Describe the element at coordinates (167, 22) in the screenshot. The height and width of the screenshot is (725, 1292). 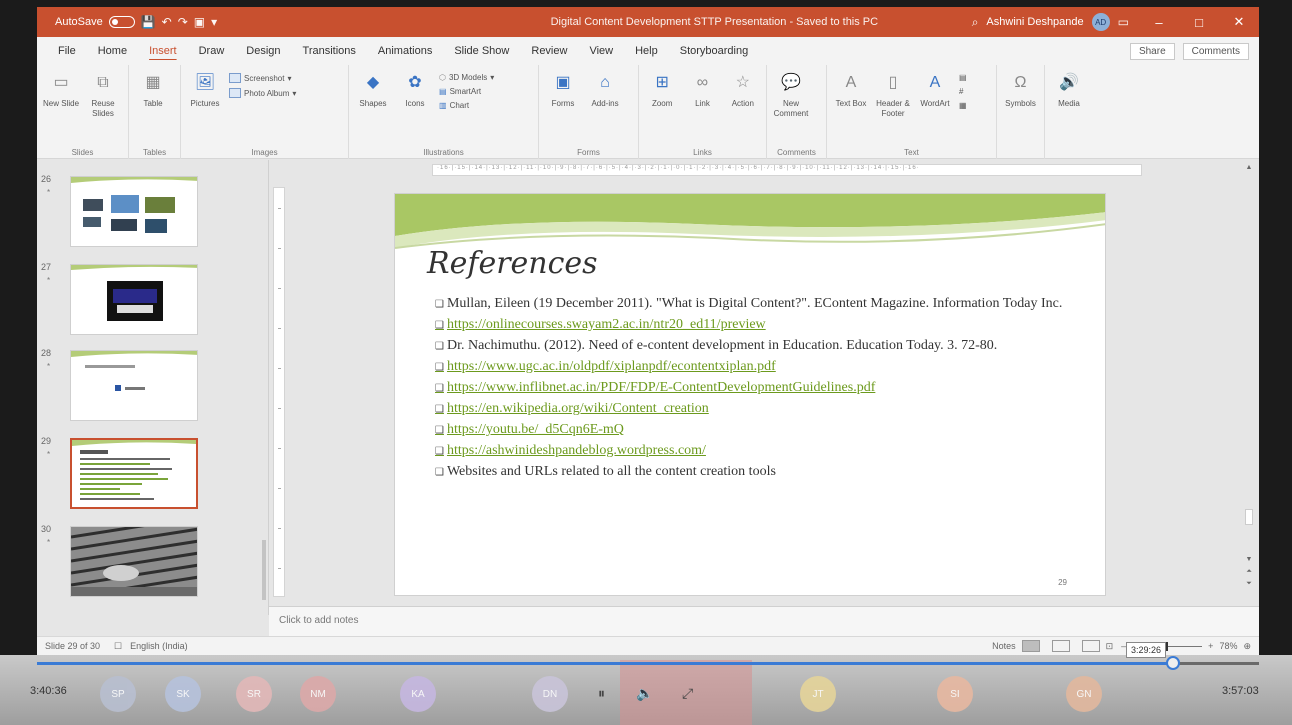
I see `undo-icon: ↶` at that location.